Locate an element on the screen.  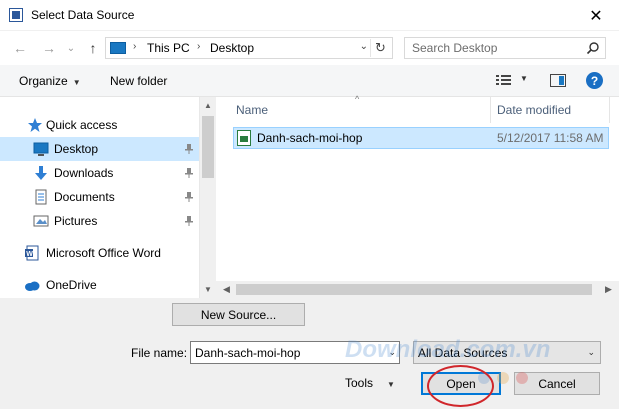
highlight-circle is located at coordinates (460, 386).